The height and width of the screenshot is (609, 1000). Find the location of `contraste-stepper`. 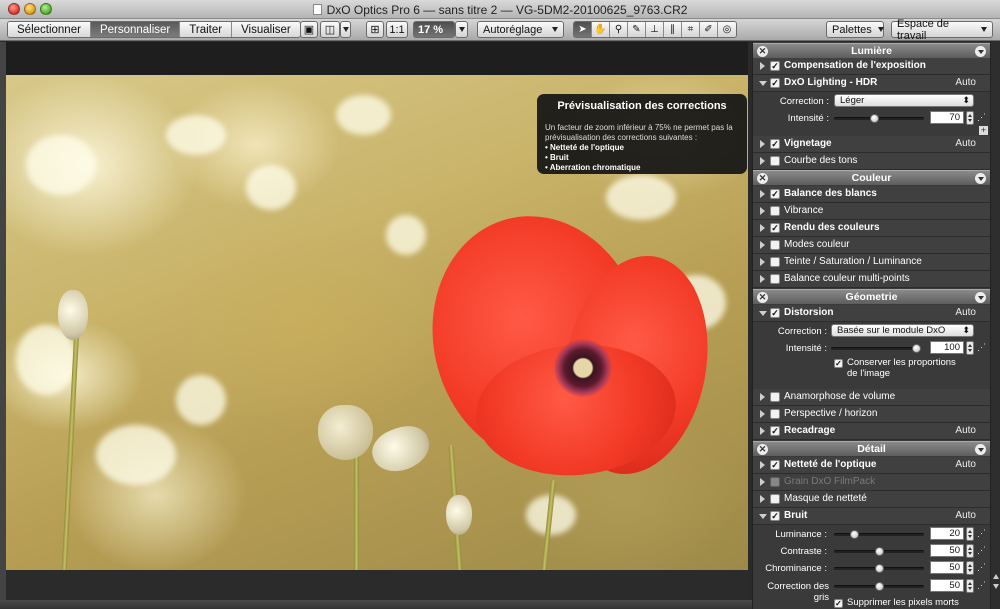

contraste-stepper is located at coordinates (970, 551).